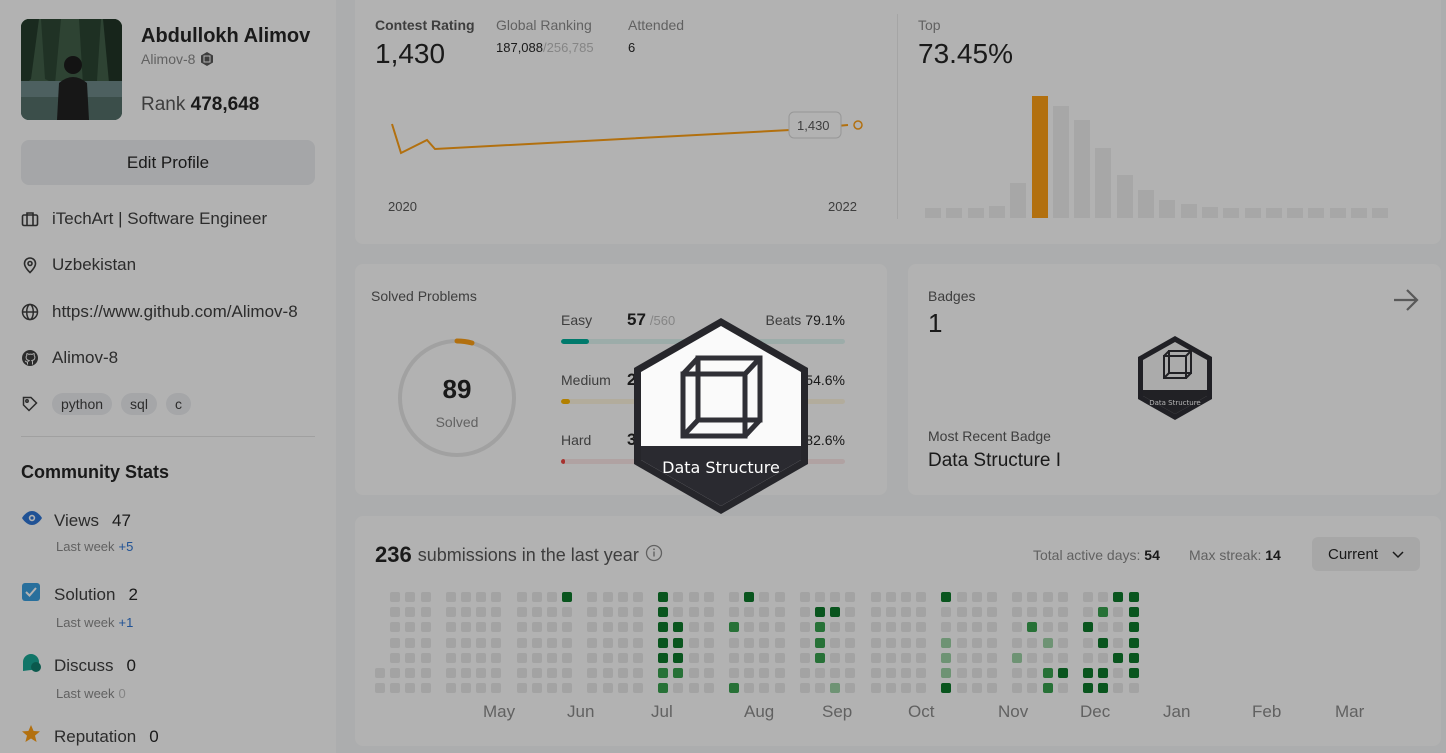  What do you see at coordinates (721, 416) in the screenshot?
I see `badge-modal-image: Data Structure` at bounding box center [721, 416].